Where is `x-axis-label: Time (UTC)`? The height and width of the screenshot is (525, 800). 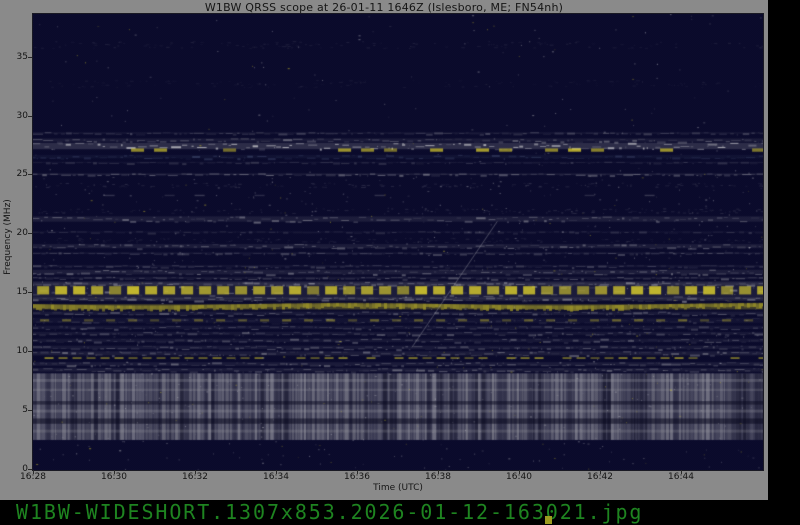 x-axis-label: Time (UTC) is located at coordinates (398, 488).